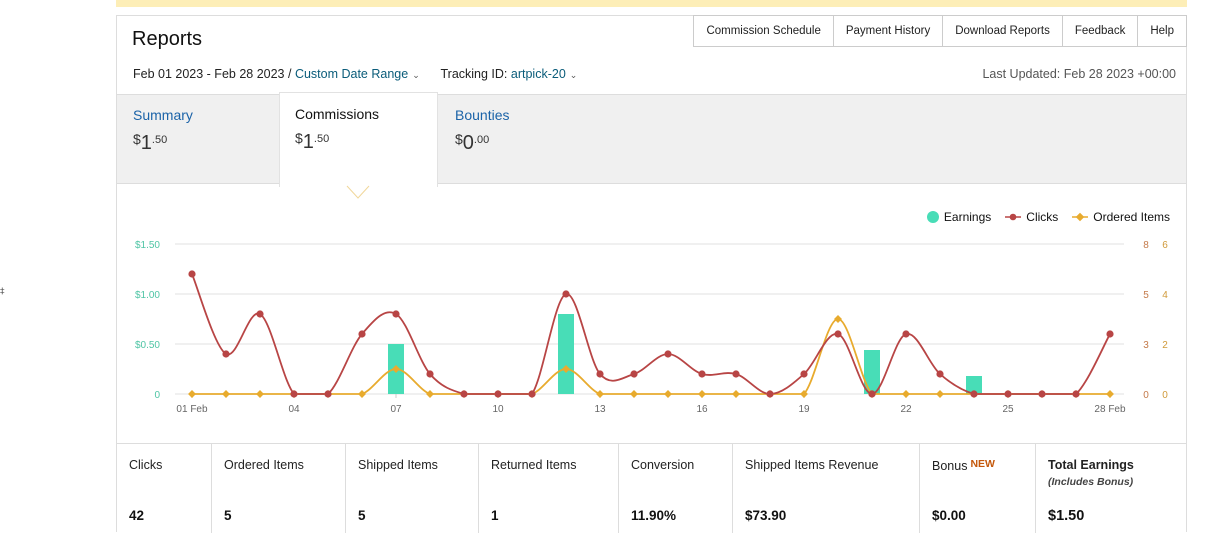 The height and width of the screenshot is (533, 1224). Describe the element at coordinates (826, 488) in the screenshot. I see `stat-shipped-revenue: Shipped Items Revenue $73.90` at that location.